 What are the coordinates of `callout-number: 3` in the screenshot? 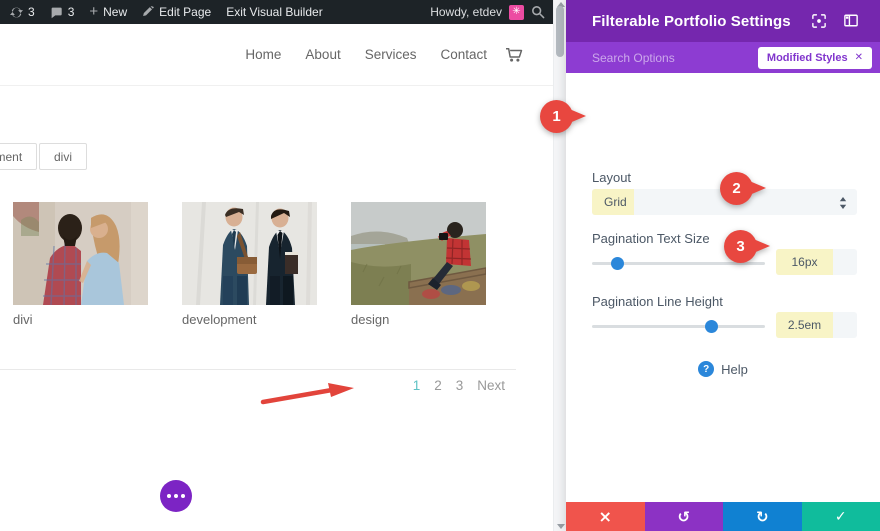 It's located at (740, 246).